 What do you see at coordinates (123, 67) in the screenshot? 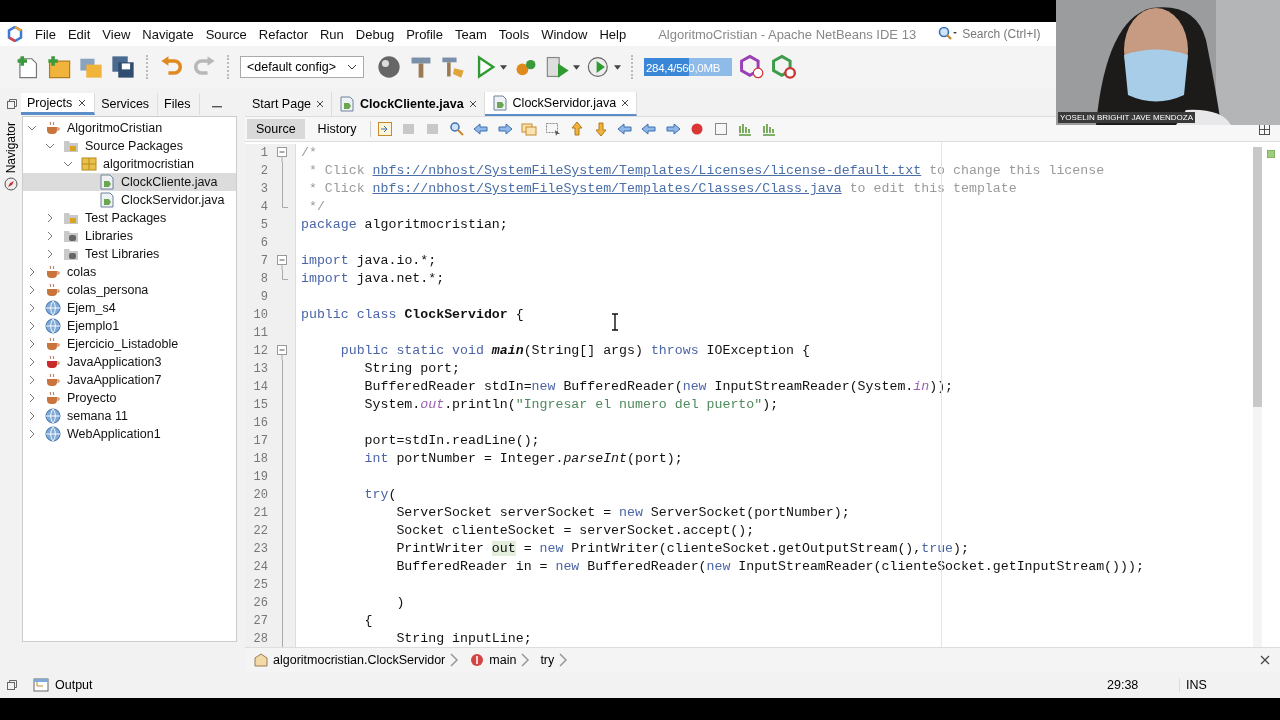
I see `save-icon` at bounding box center [123, 67].